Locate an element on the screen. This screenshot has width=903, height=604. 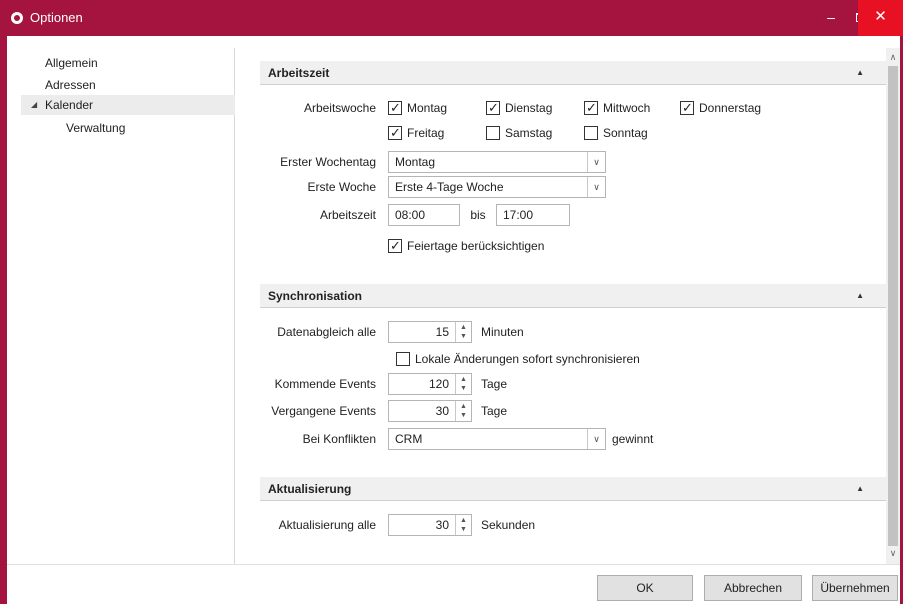
minimize-button: – is located at coordinates (831, 18).